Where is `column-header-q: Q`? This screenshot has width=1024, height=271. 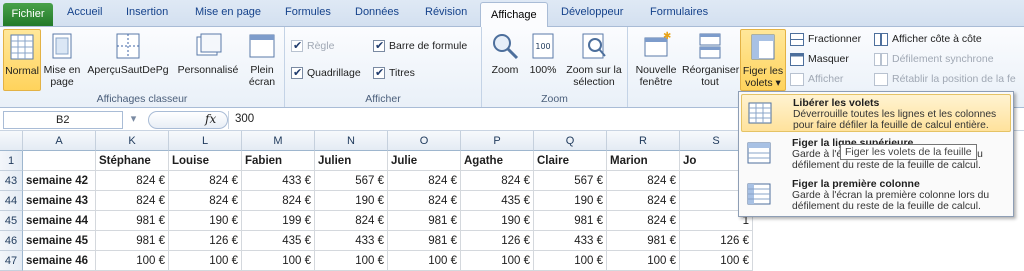 column-header-q: Q is located at coordinates (570, 141).